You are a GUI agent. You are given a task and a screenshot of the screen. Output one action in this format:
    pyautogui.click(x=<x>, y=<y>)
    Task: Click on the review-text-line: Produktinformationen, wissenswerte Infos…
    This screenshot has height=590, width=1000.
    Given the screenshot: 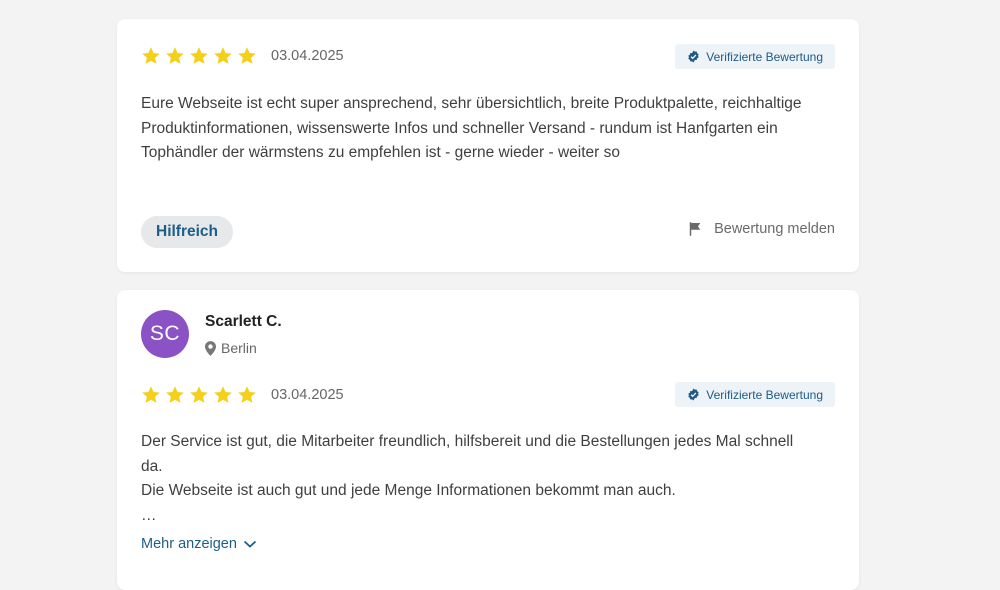 What is the action you would take?
    pyautogui.click(x=459, y=128)
    